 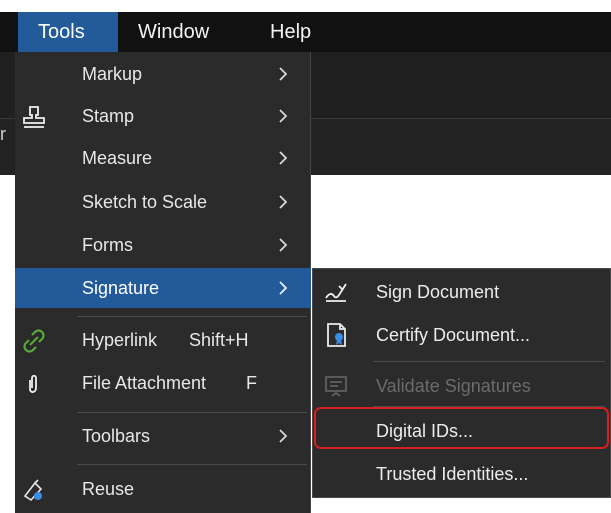 I want to click on tools-menu-item-reuse: Reuse, so click(x=163, y=489).